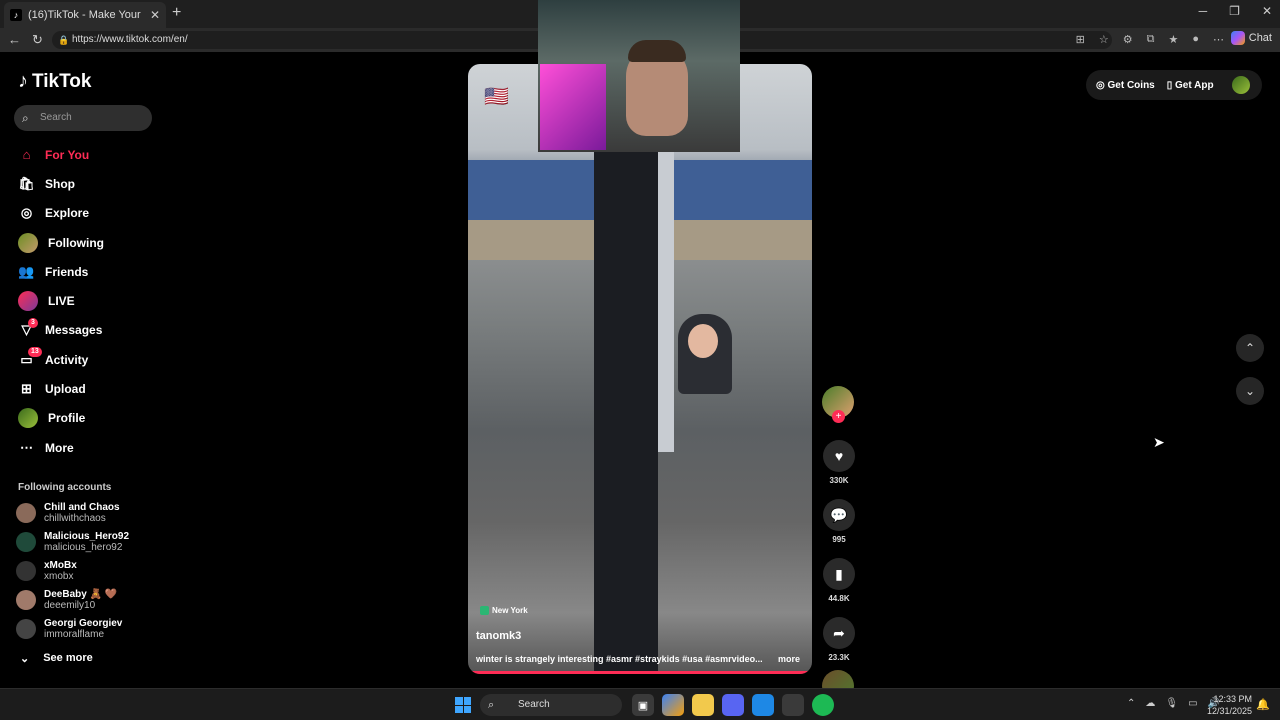 The width and height of the screenshot is (1280, 720). I want to click on date: 12/31/2025, so click(1229, 711).